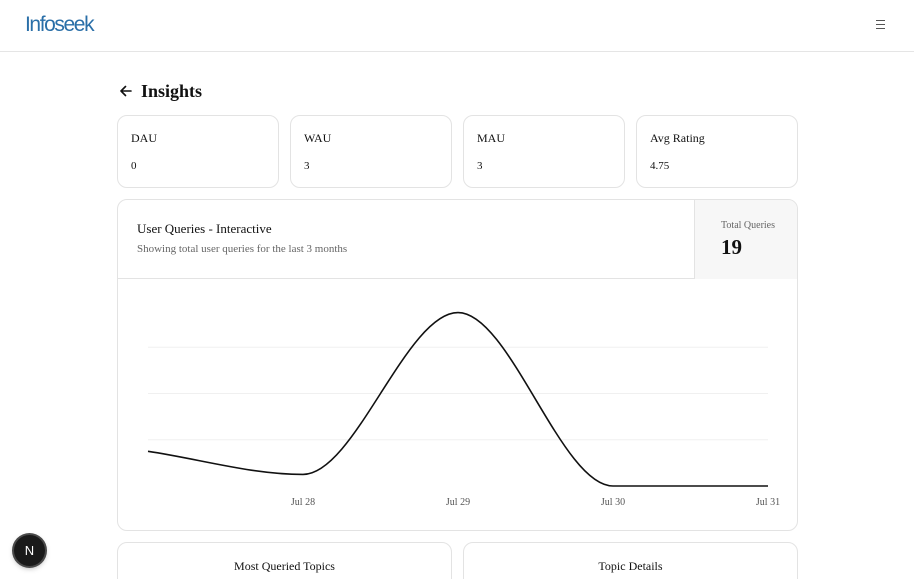  I want to click on x-tick-label: Jul 29, so click(458, 502).